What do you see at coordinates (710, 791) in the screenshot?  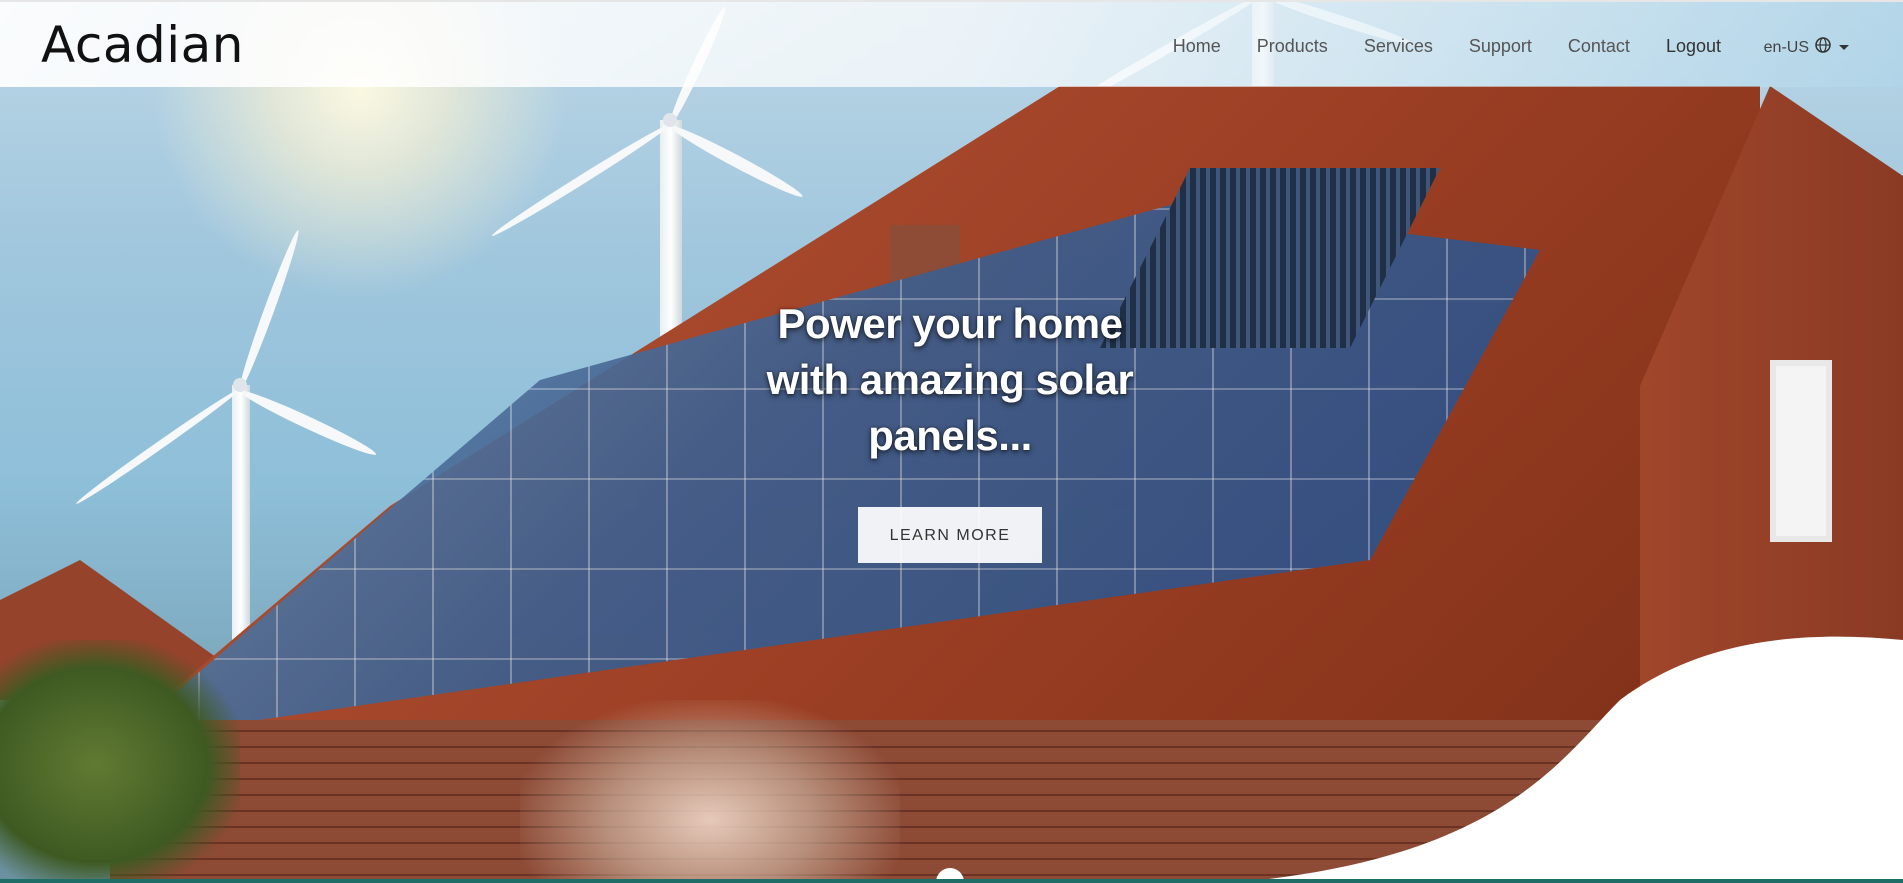 I see `flowering-shrub` at bounding box center [710, 791].